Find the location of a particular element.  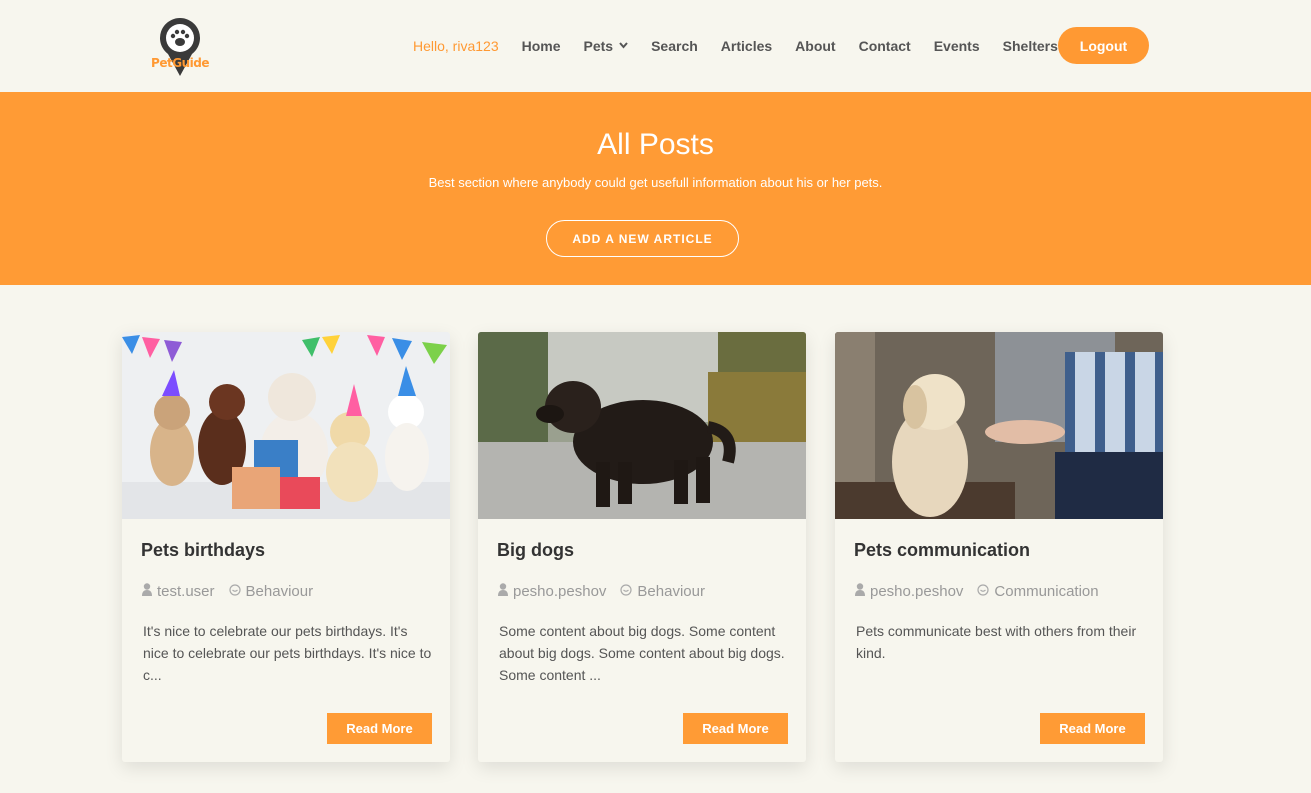

post-category-label: Communication is located at coordinates (1046, 591).